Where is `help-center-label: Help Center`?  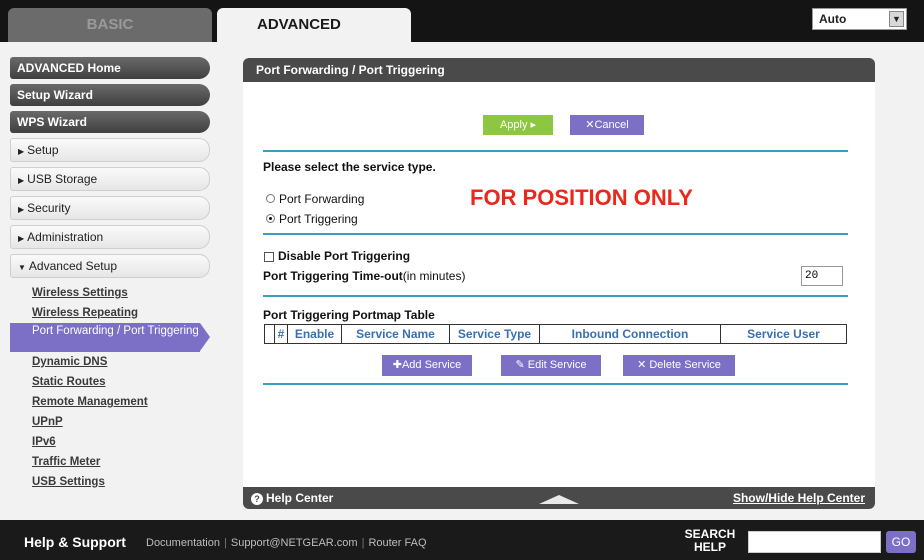
help-center-label: Help Center is located at coordinates (299, 498).